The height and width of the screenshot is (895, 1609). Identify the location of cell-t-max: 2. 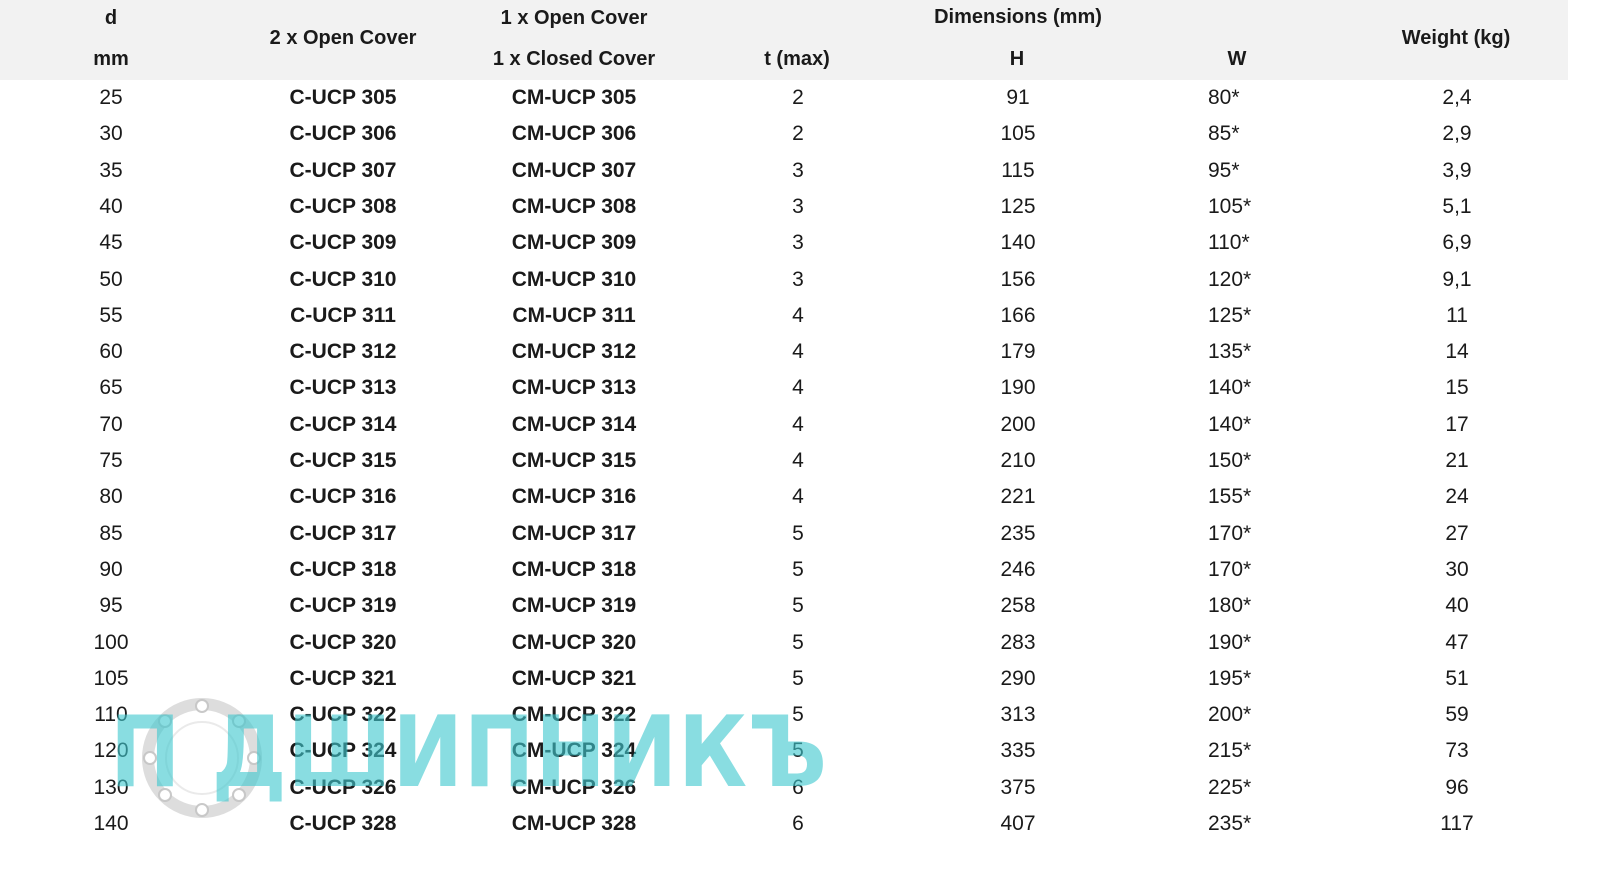
(798, 134).